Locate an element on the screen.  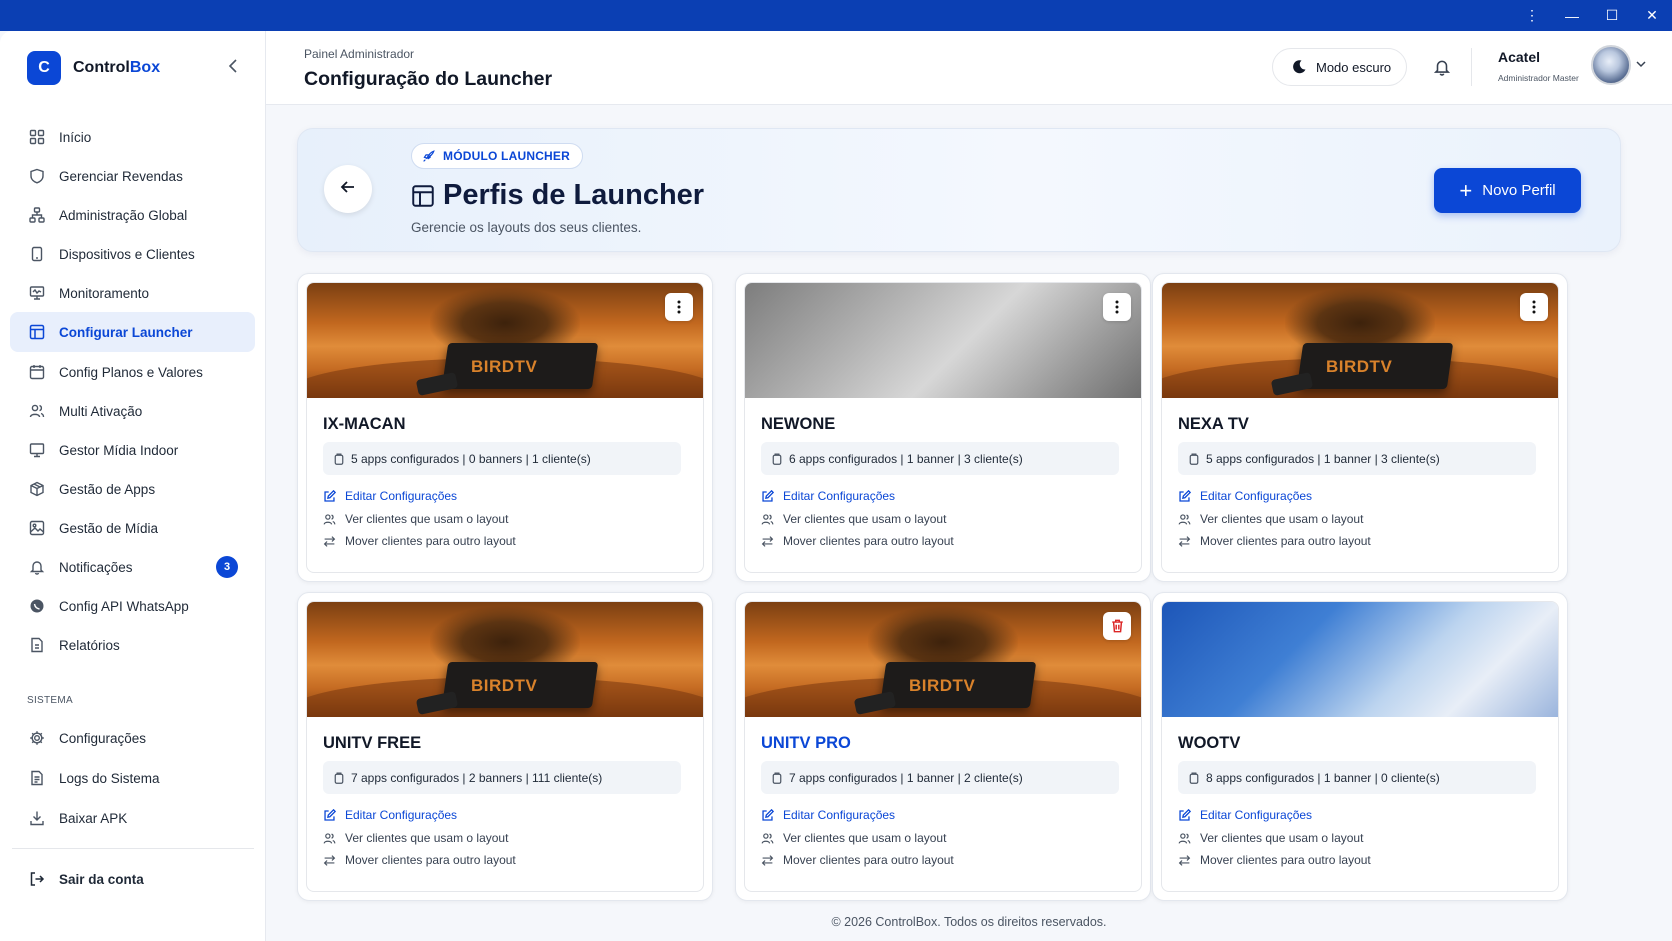
back-button is located at coordinates (348, 189).